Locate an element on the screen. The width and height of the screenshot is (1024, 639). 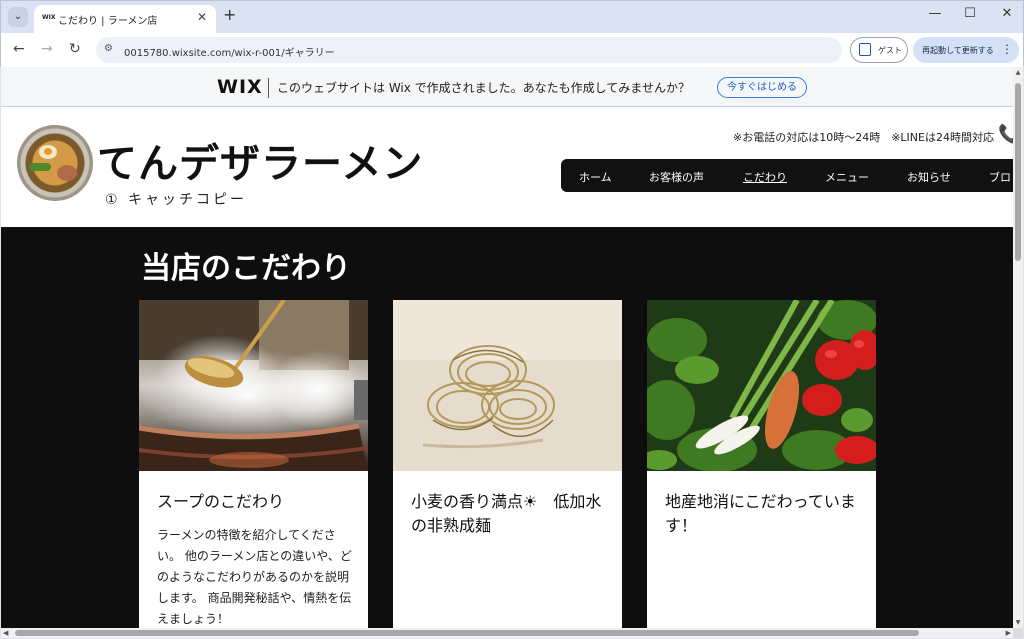
contact-hours: ※お電話の対応は10時〜24時 ※LINEは24時間対応 is located at coordinates (863, 137).